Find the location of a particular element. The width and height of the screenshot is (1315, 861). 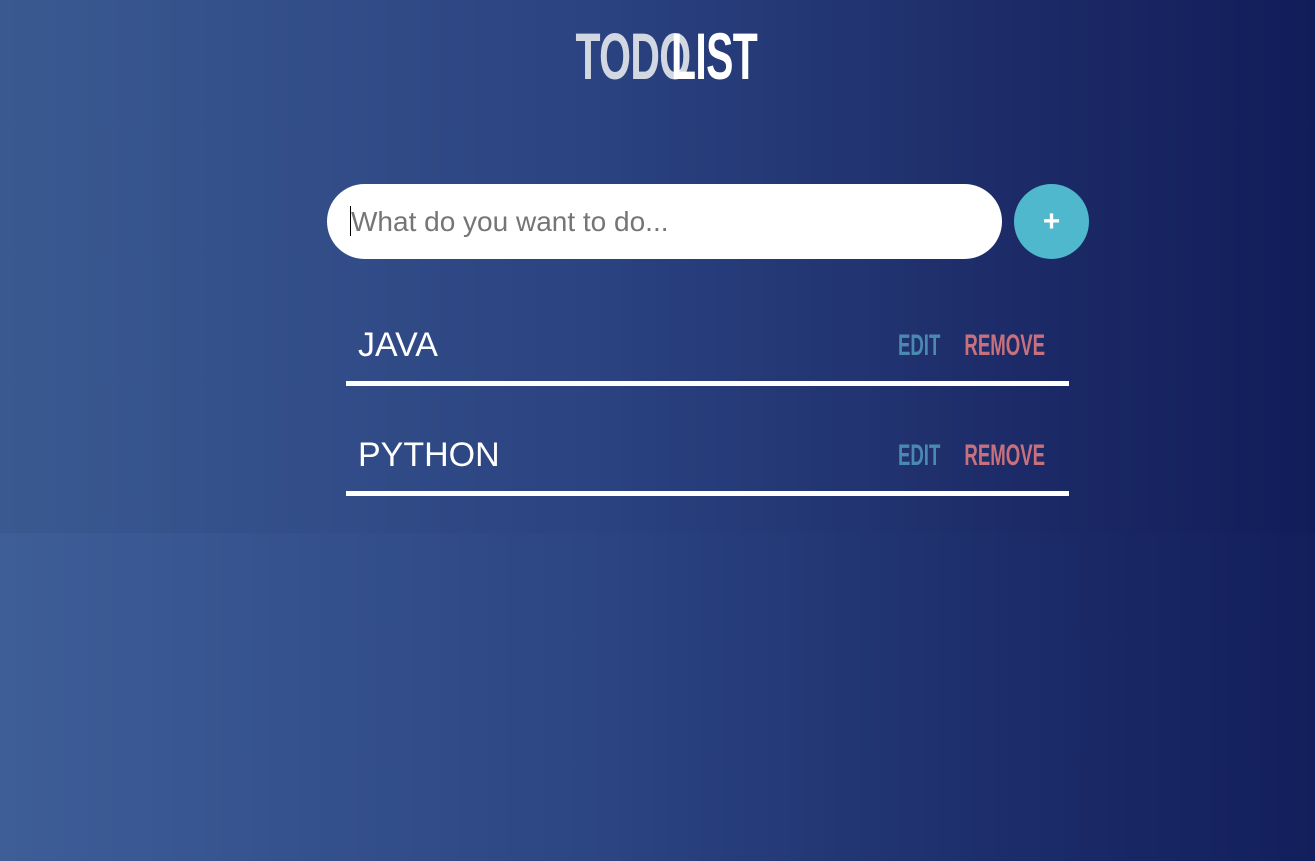

todo-input is located at coordinates (666, 221).